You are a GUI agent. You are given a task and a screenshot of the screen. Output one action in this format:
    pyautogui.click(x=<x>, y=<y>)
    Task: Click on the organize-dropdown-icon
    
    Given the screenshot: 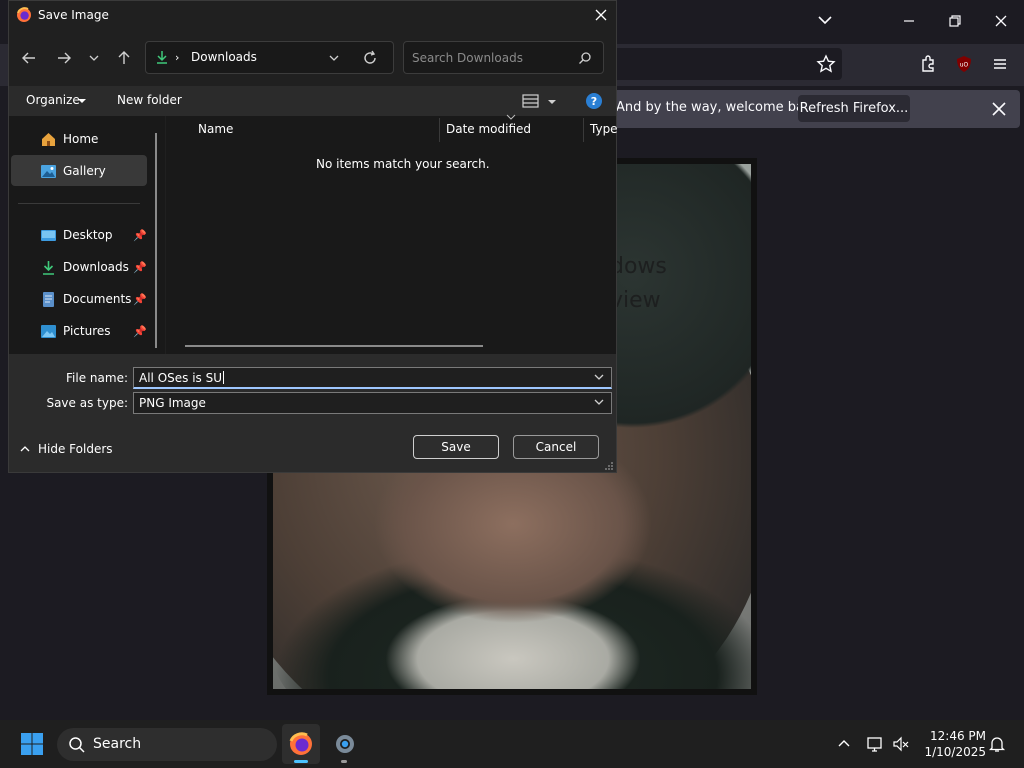 What is the action you would take?
    pyautogui.click(x=82, y=101)
    